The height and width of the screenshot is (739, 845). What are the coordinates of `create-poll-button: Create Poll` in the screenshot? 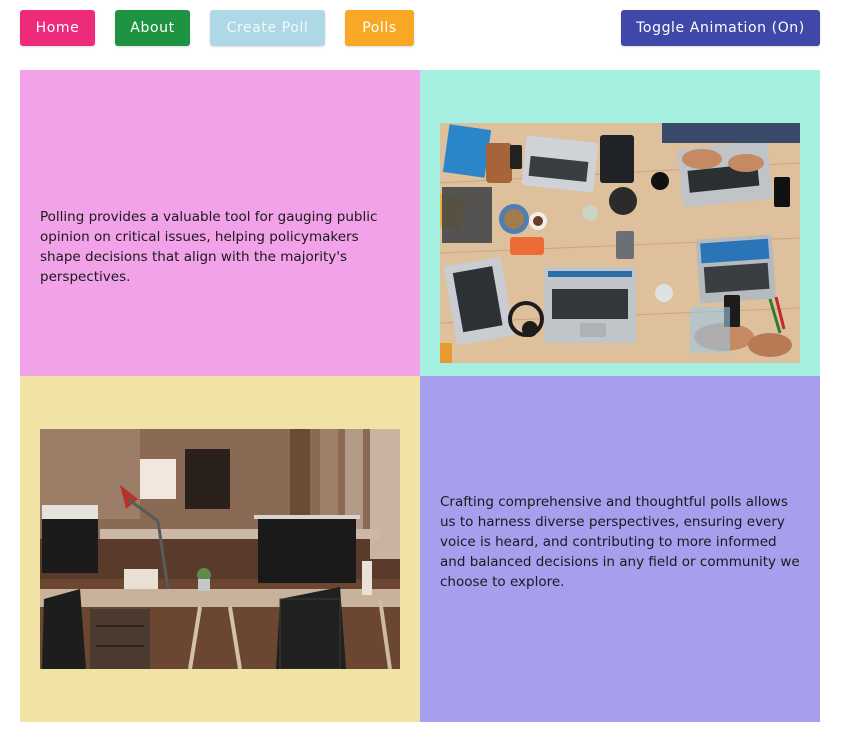 It's located at (267, 28).